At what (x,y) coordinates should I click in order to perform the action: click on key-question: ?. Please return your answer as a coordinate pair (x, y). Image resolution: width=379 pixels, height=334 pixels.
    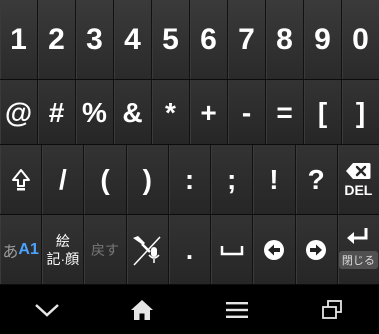
    Looking at the image, I should click on (316, 180).